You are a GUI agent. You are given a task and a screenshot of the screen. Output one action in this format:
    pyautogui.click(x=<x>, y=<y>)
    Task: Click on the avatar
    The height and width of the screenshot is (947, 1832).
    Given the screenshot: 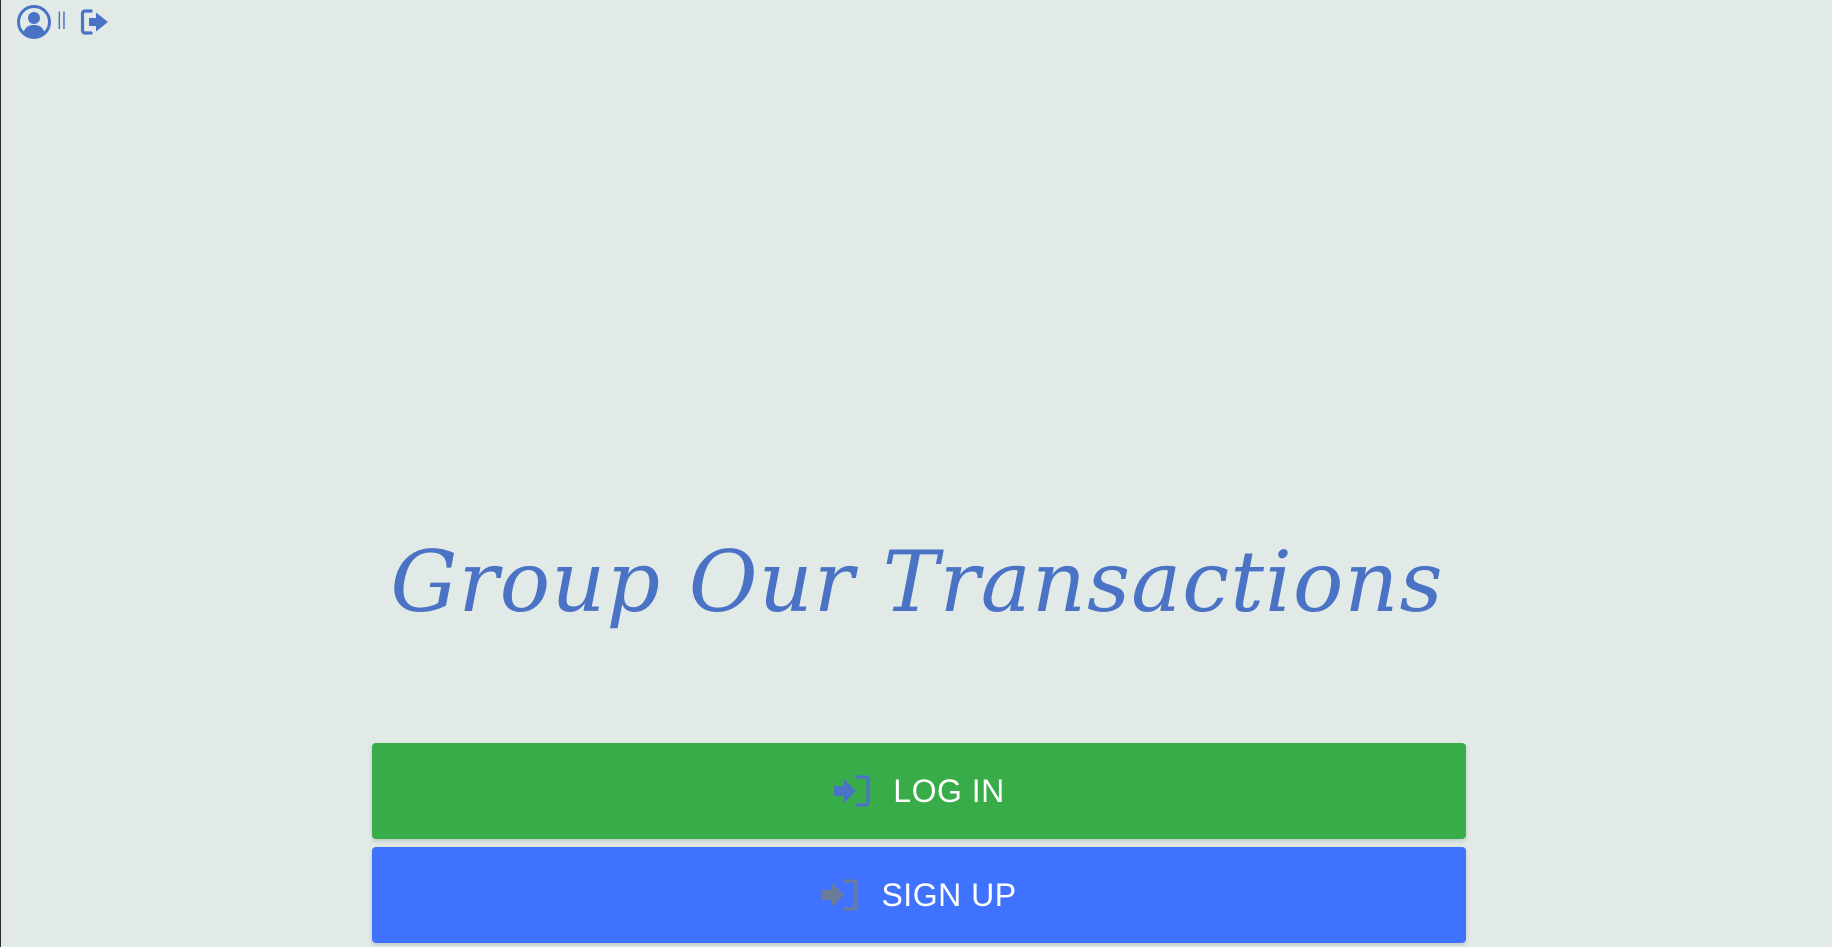 What is the action you would take?
    pyautogui.click(x=34, y=22)
    